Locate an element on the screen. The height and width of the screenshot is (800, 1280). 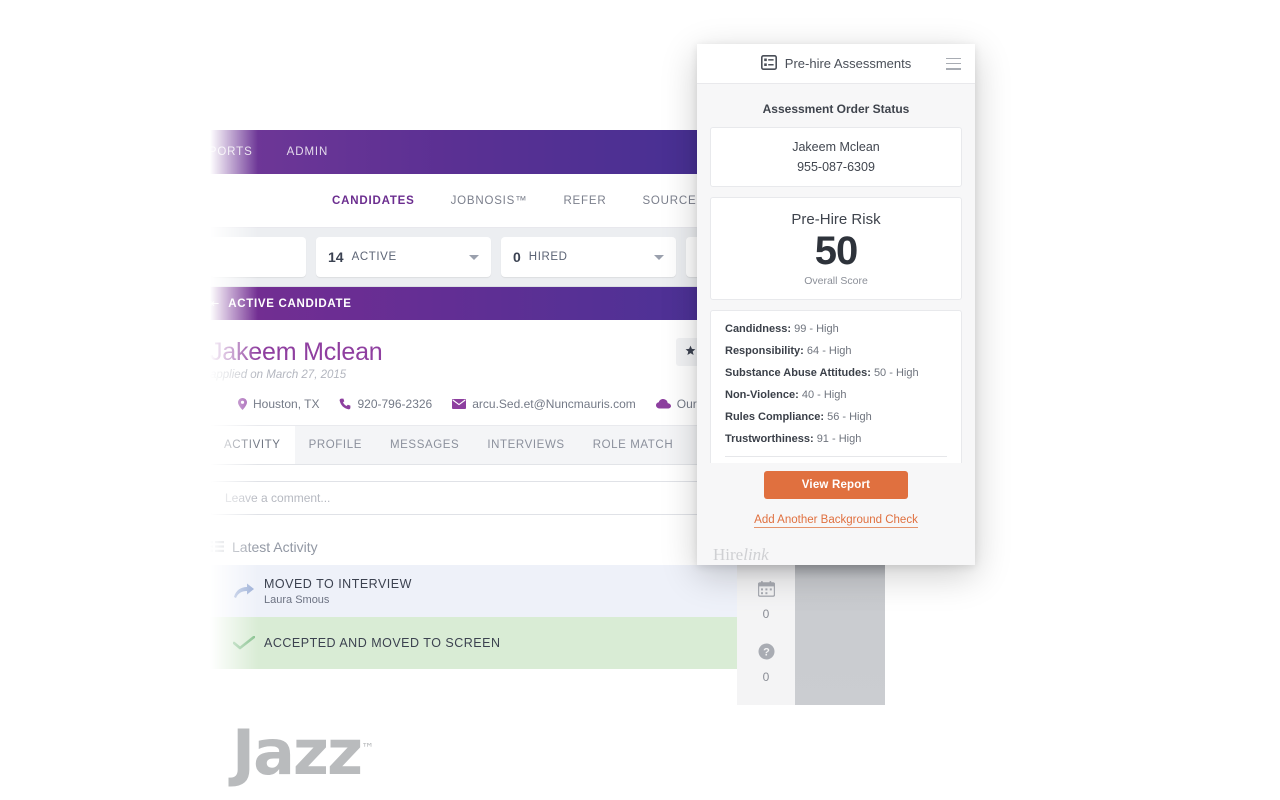
score-value: 50 - High is located at coordinates (896, 373).